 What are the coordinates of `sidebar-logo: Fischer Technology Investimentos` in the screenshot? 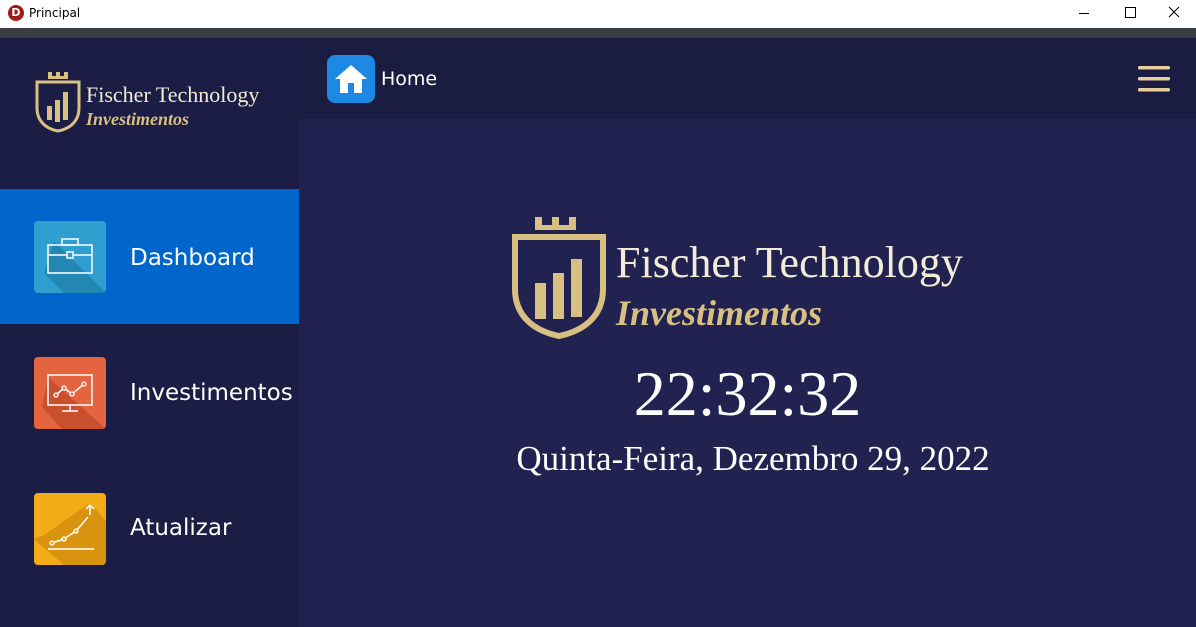 It's located at (154, 107).